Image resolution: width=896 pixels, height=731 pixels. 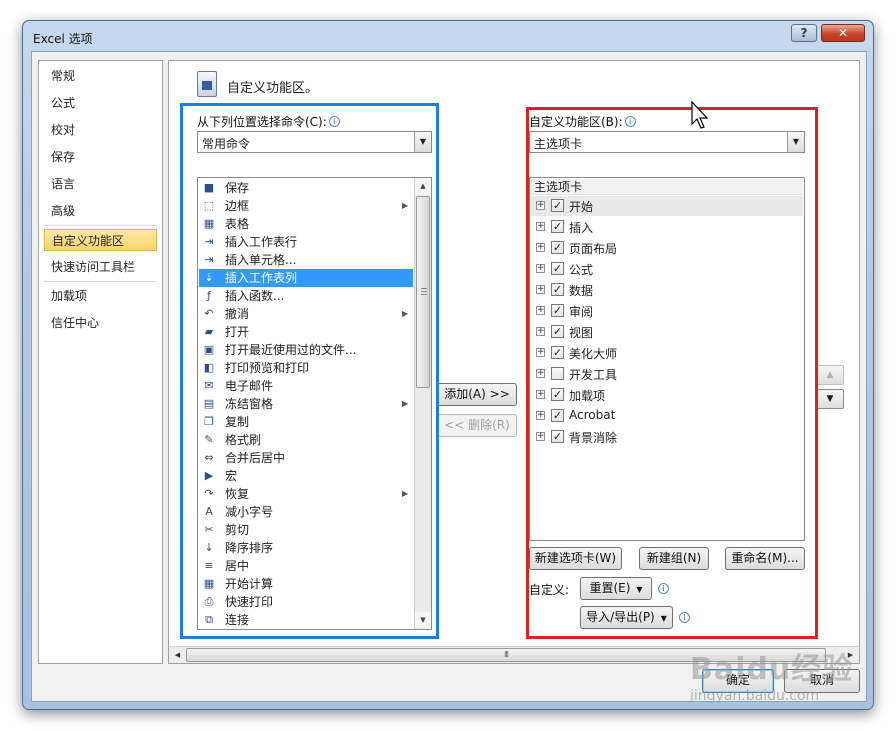 I want to click on scroll-thumb, so click(x=423, y=292).